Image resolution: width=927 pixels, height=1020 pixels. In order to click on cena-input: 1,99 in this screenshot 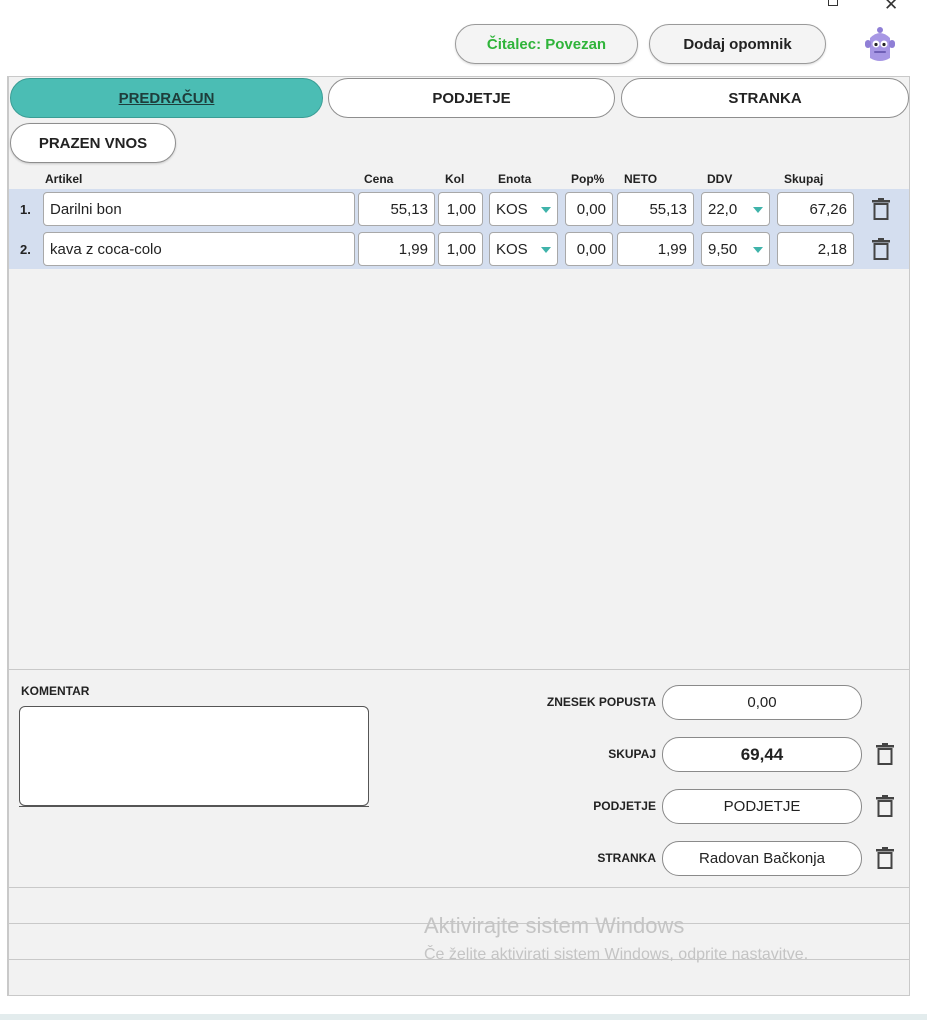, I will do `click(396, 249)`.